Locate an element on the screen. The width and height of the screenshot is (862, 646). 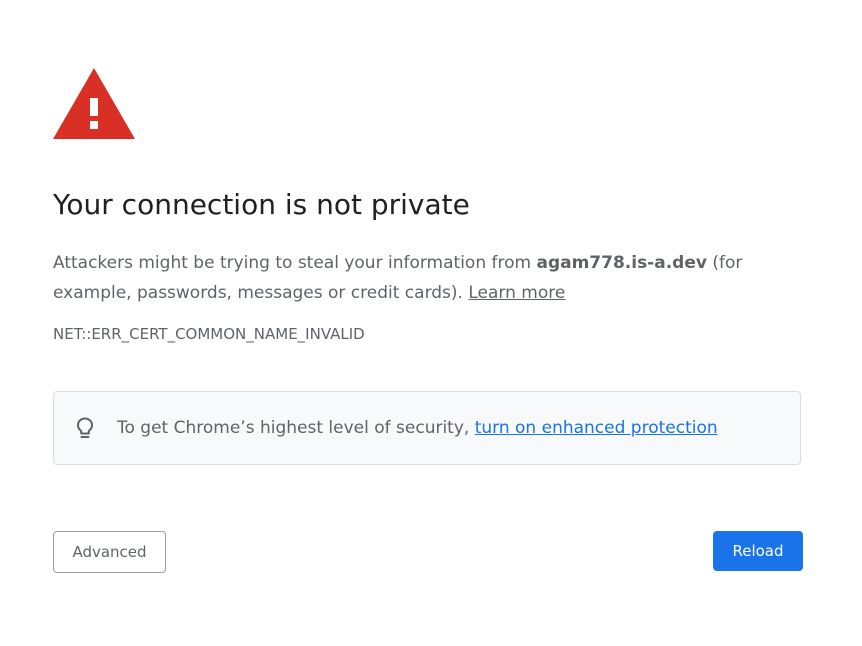
warning-triangle-icon is located at coordinates (94, 103).